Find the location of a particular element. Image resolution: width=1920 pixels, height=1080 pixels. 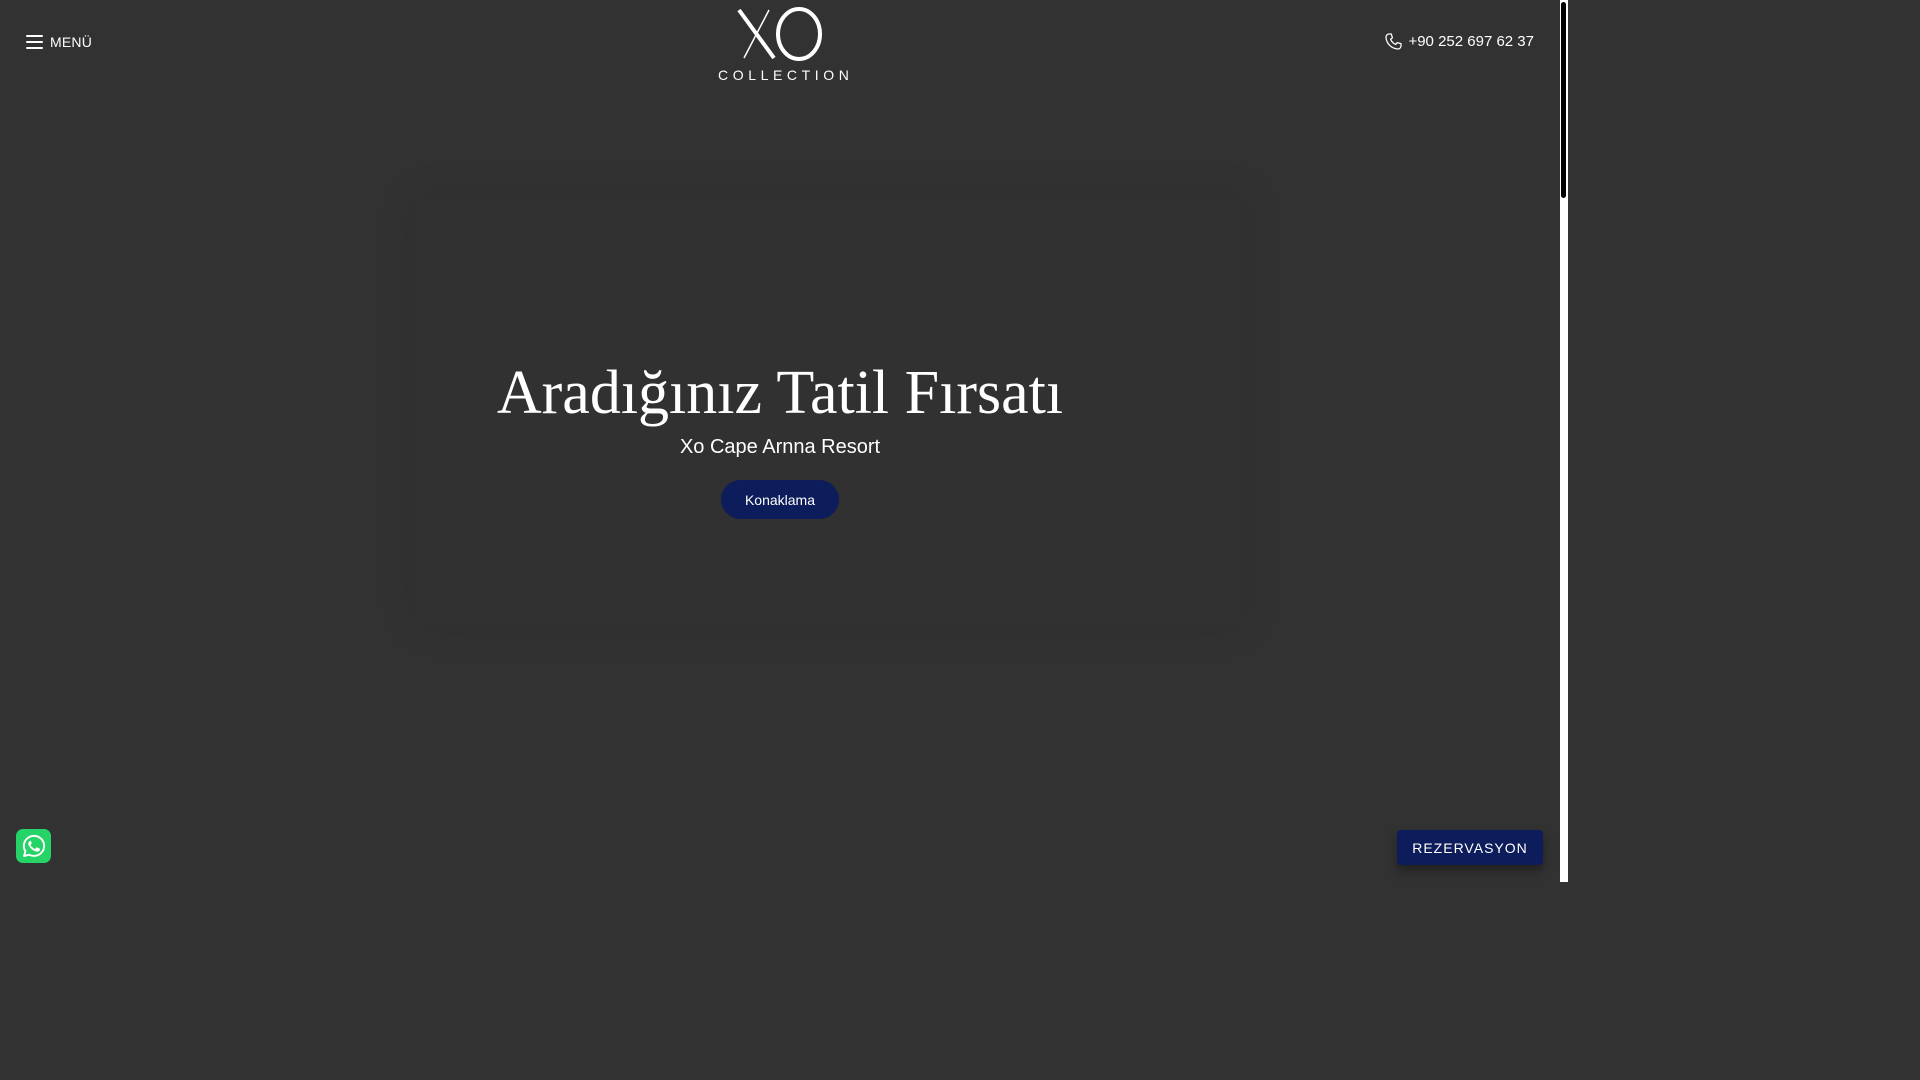

accommodation-button: Konaklama is located at coordinates (780, 499).